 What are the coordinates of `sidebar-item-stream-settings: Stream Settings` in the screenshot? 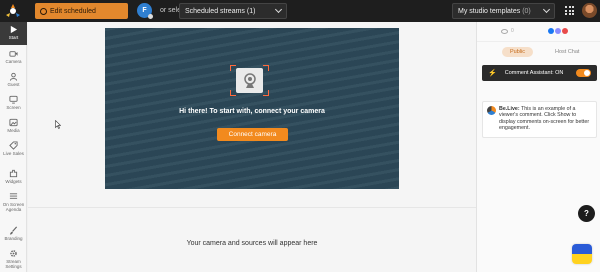 It's located at (13, 259).